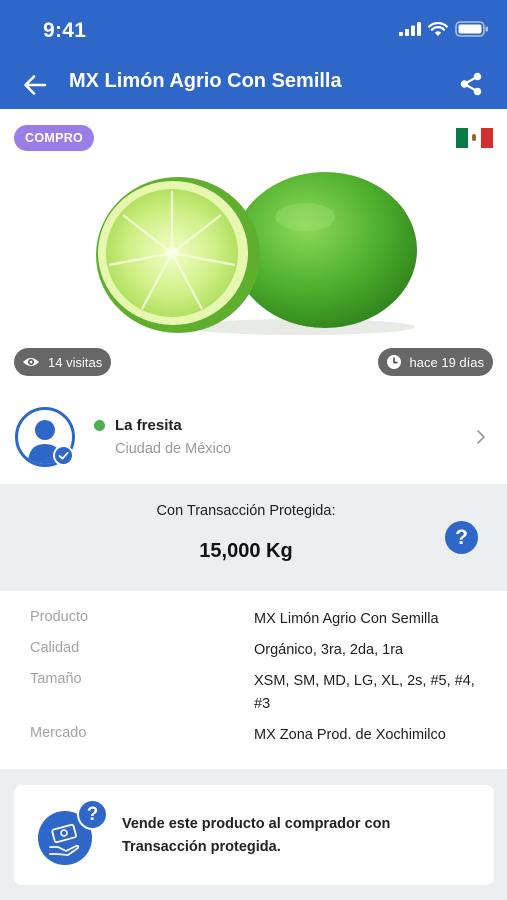  Describe the element at coordinates (65, 30) in the screenshot. I see `status-time: 9:41` at that location.